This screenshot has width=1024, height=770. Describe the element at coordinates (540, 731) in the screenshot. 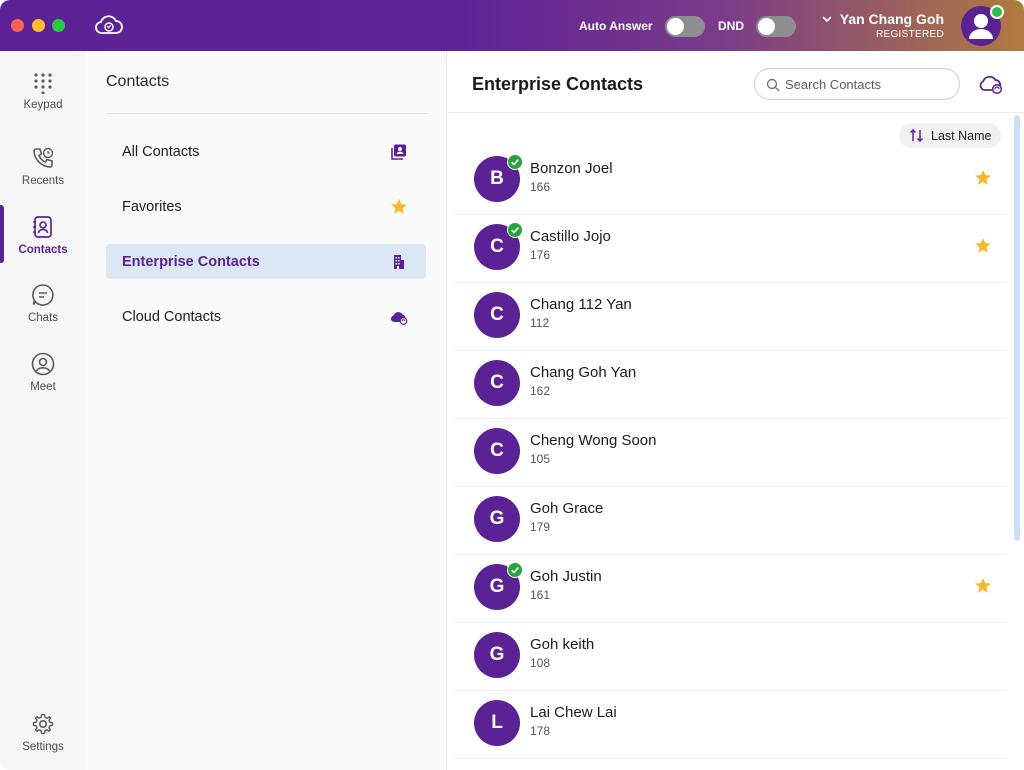

I see `contact-extension: 178` at that location.